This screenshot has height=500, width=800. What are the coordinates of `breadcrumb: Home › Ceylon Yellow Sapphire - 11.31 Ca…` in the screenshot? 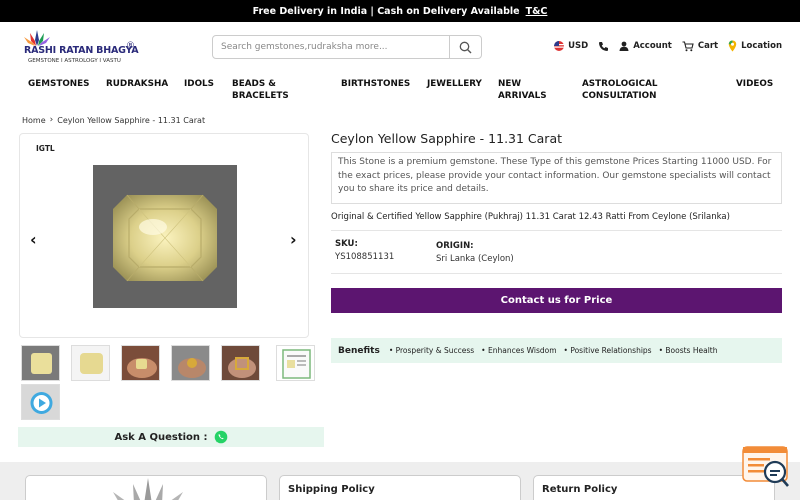 It's located at (113, 120).